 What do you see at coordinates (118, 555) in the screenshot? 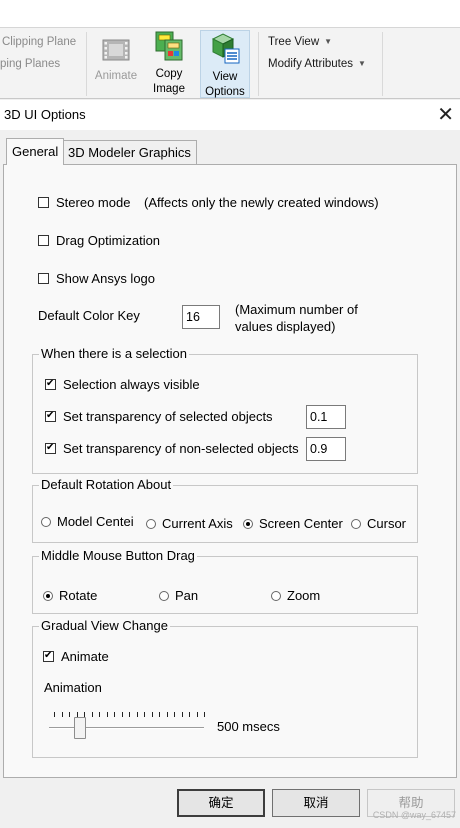
I see `middle-mouse-group-legend: Middle Mouse Button Drag` at bounding box center [118, 555].